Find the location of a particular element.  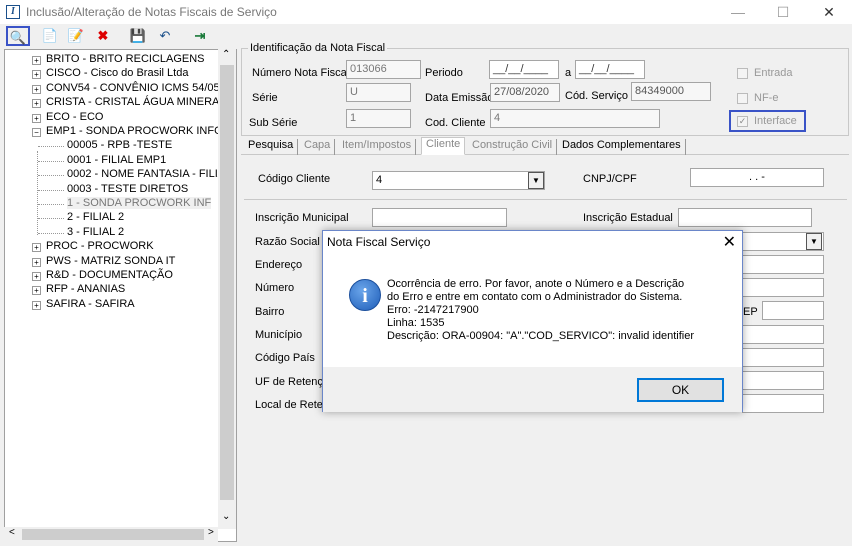

info-icon: i is located at coordinates (365, 295).